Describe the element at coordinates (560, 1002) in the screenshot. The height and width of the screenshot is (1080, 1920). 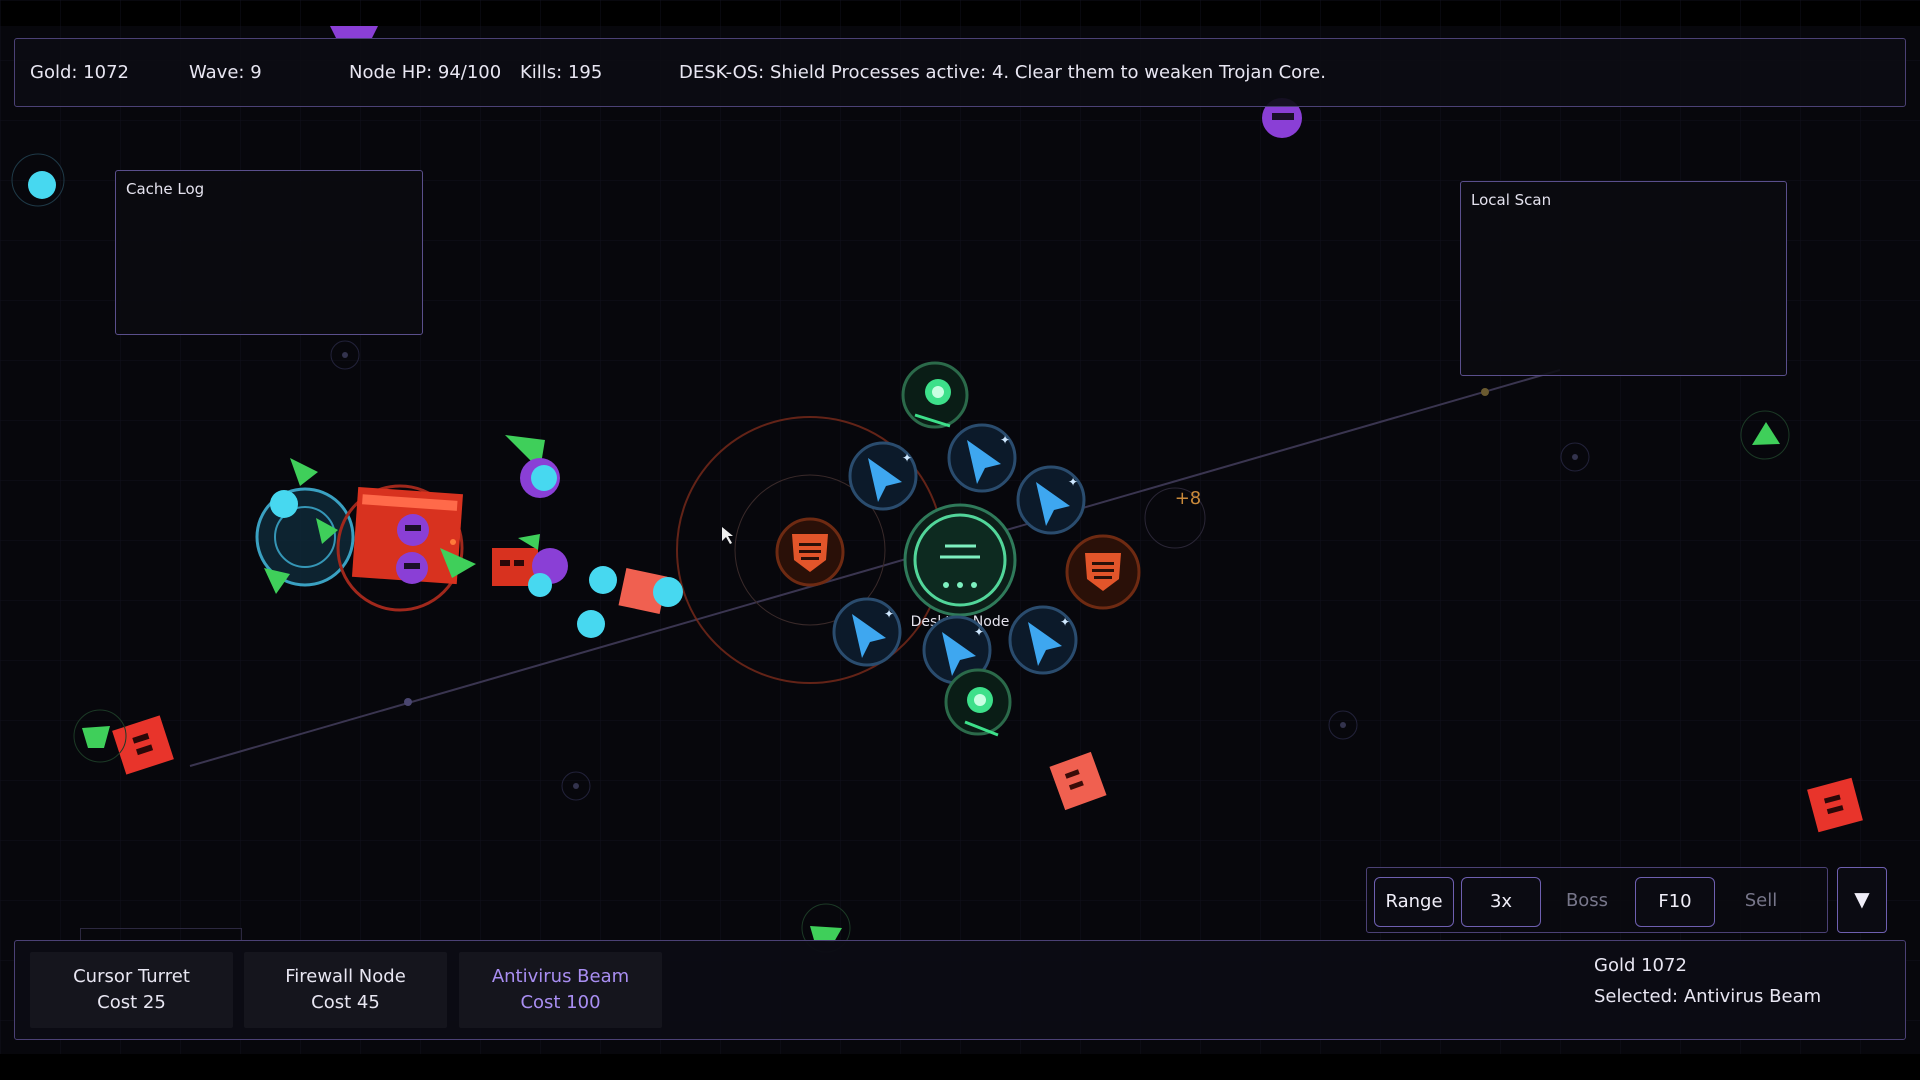
I see `build-cost: Cost 100` at that location.